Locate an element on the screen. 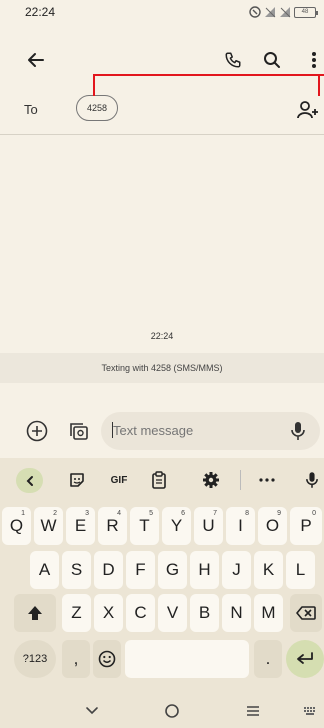 This screenshot has width=324, height=728. search-icon is located at coordinates (272, 60).